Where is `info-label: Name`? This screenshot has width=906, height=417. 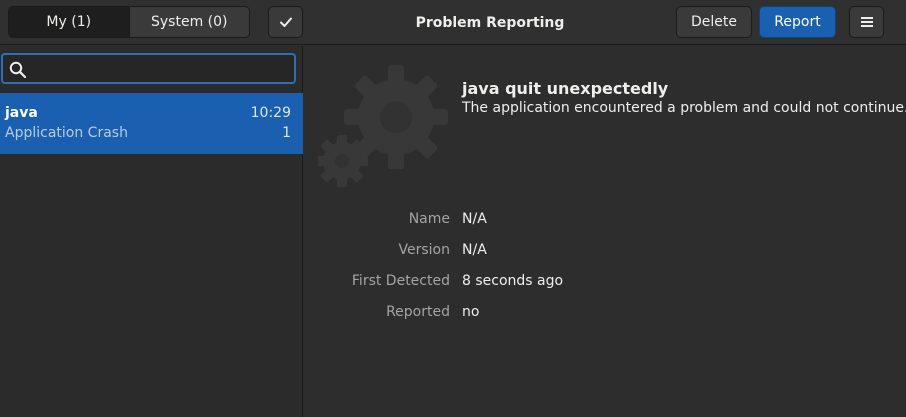
info-label: Name is located at coordinates (429, 219).